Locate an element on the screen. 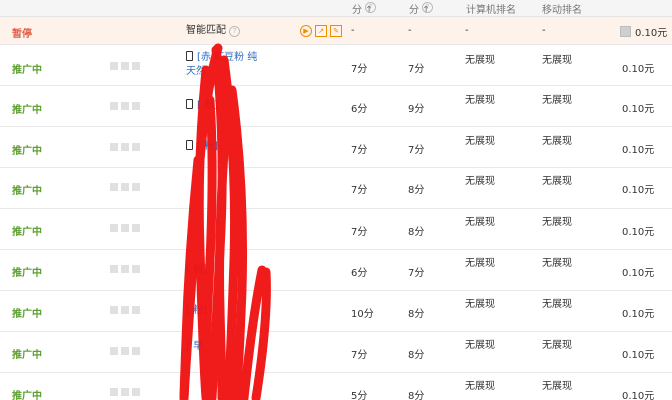 This screenshot has height=400, width=672. table-row: 推广中 [ 5分 8分 无展现 无展现 0.10元 is located at coordinates (336, 386).